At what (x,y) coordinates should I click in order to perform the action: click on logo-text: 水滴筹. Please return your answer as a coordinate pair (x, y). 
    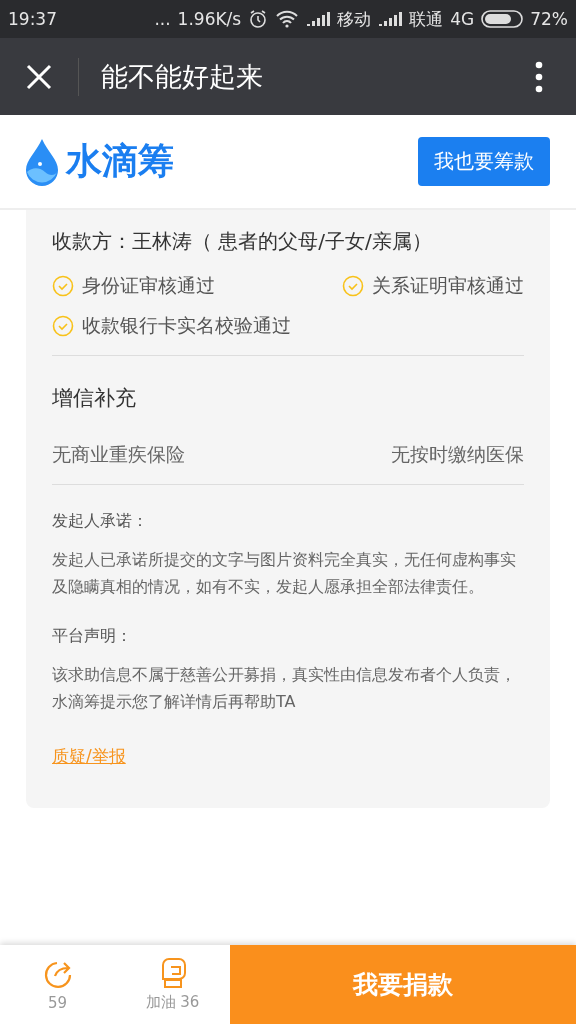
    Looking at the image, I should click on (120, 161).